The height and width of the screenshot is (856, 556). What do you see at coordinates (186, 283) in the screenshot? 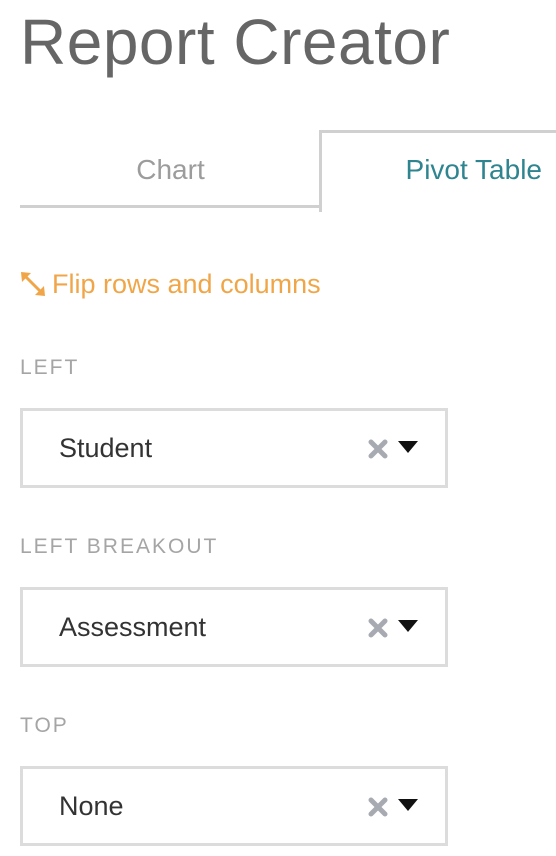
I see `flip-link-label: Flip rows and columns` at bounding box center [186, 283].